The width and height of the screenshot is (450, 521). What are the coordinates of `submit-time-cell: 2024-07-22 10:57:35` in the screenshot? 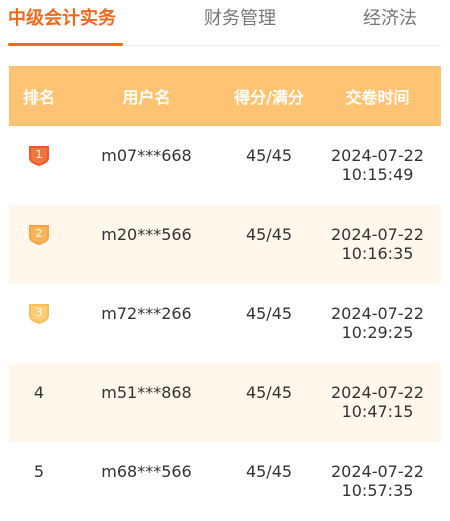 It's located at (377, 481).